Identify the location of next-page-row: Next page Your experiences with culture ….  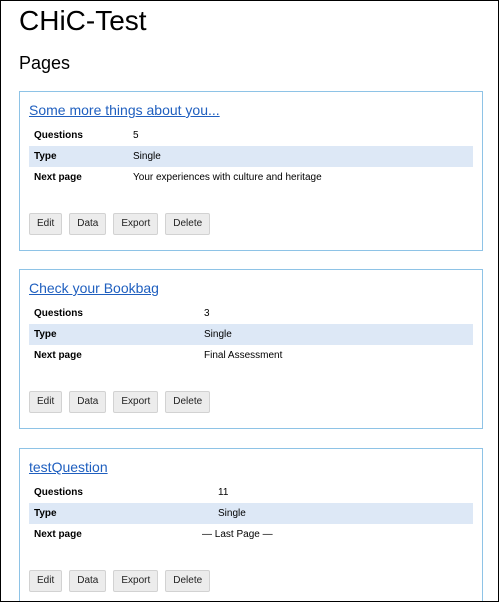
(251, 177).